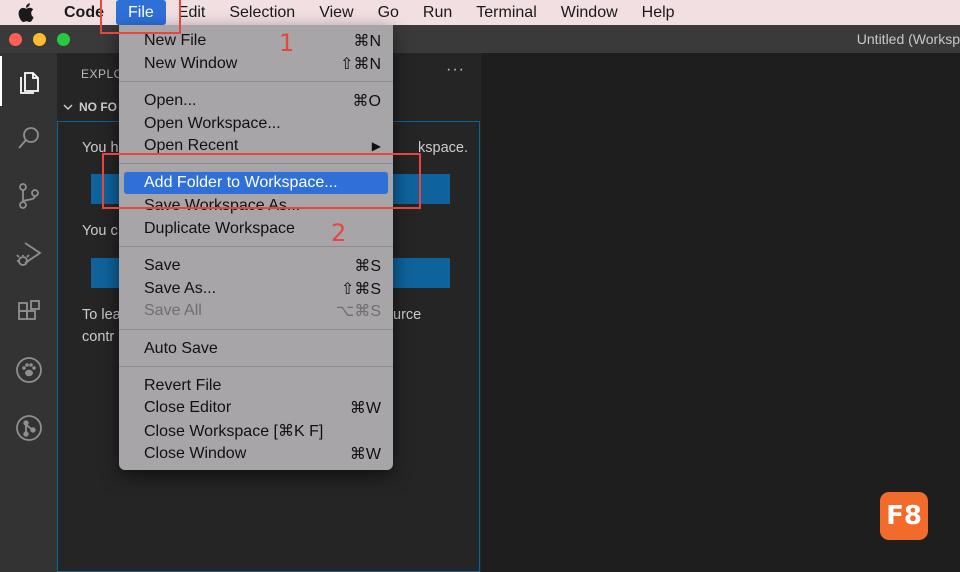  I want to click on annotation-box-add-folder, so click(261, 181).